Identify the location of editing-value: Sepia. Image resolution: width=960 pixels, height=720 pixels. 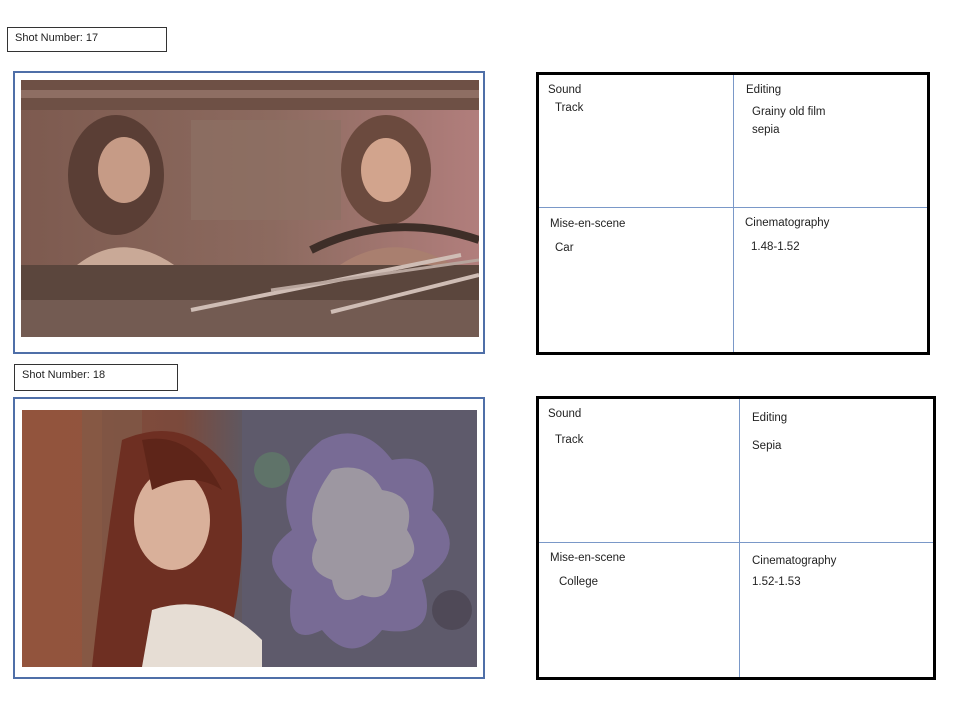
(767, 446).